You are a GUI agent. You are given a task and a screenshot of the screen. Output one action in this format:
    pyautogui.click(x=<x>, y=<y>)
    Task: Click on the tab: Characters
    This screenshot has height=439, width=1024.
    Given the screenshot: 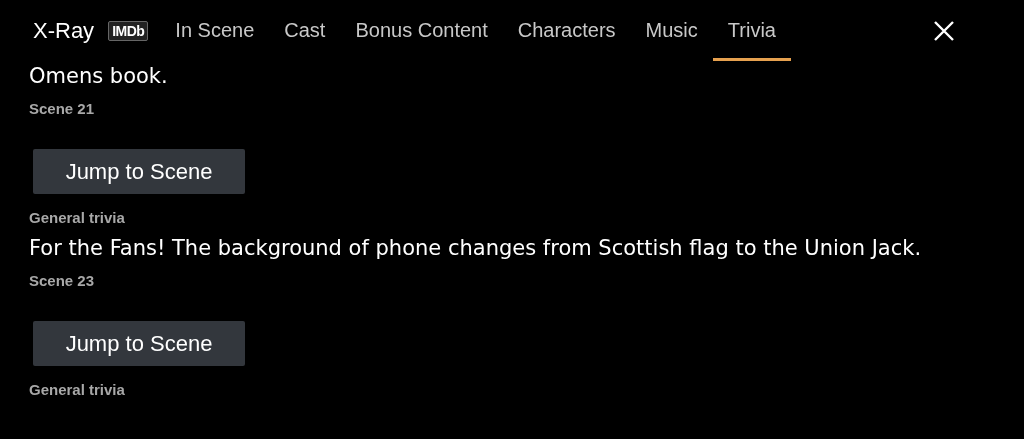 What is the action you would take?
    pyautogui.click(x=566, y=31)
    